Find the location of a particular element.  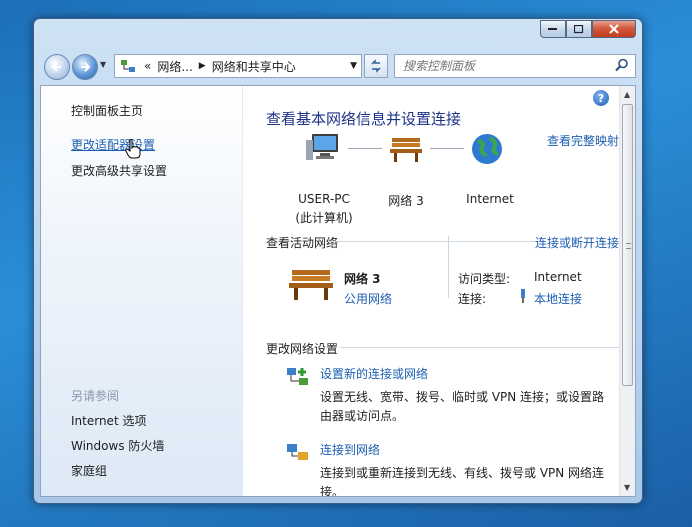

network-cable-icon is located at coordinates (523, 297).